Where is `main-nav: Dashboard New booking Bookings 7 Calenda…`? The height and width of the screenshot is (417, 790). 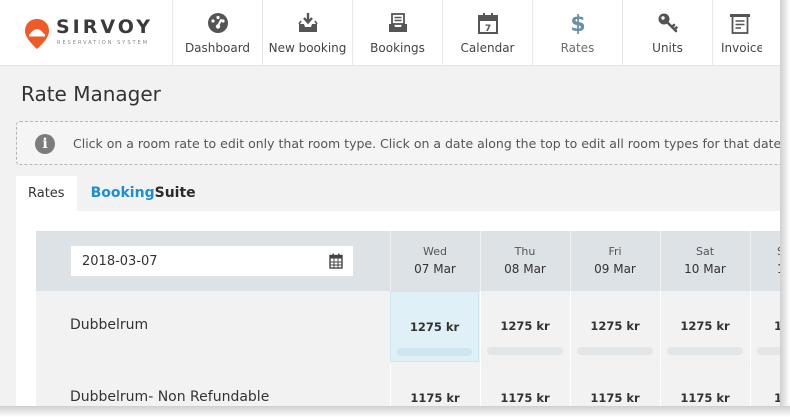
main-nav: Dashboard New booking Bookings 7 Calenda… is located at coordinates (467, 33).